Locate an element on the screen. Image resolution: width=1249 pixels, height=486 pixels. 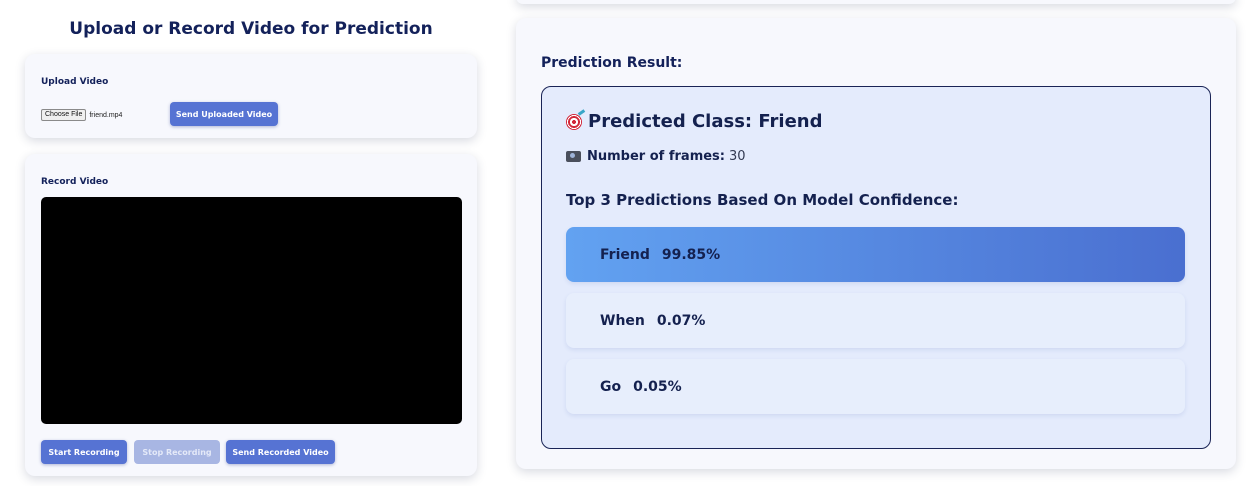
stop-recording-button: Stop Recording is located at coordinates (177, 452).